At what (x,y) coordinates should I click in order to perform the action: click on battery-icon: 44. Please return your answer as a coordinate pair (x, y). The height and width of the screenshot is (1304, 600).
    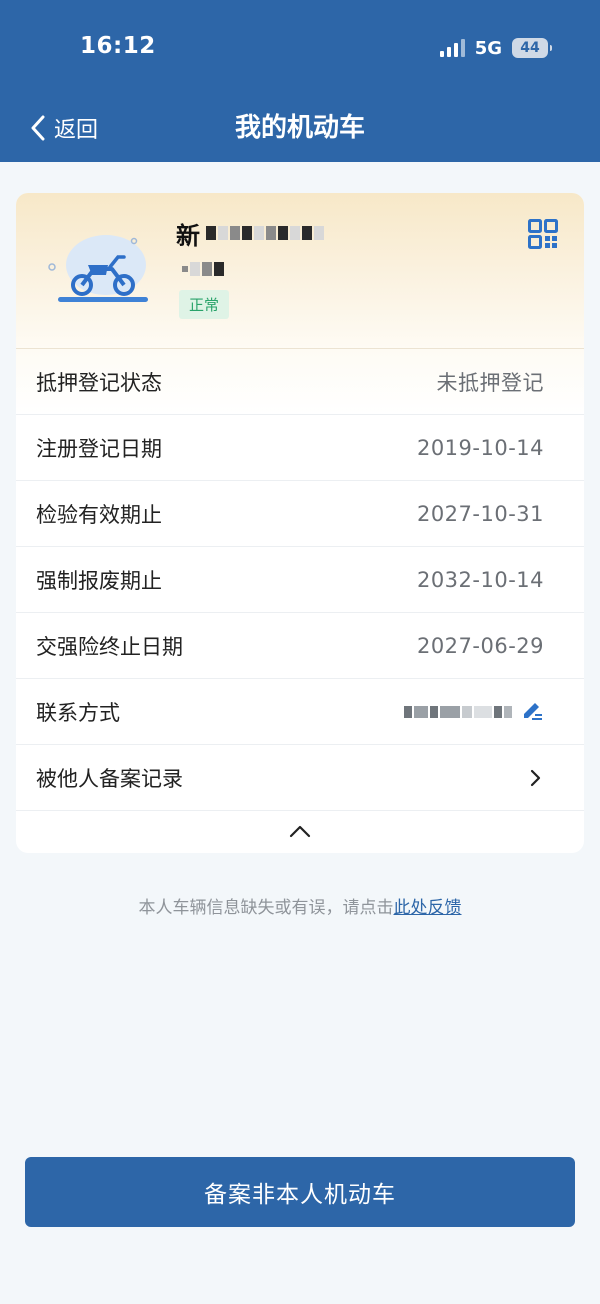
    Looking at the image, I should click on (532, 48).